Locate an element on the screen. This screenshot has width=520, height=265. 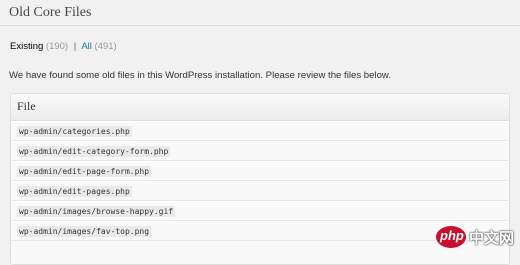
file-path: wp-admin/images/browse-happy.gif is located at coordinates (96, 211).